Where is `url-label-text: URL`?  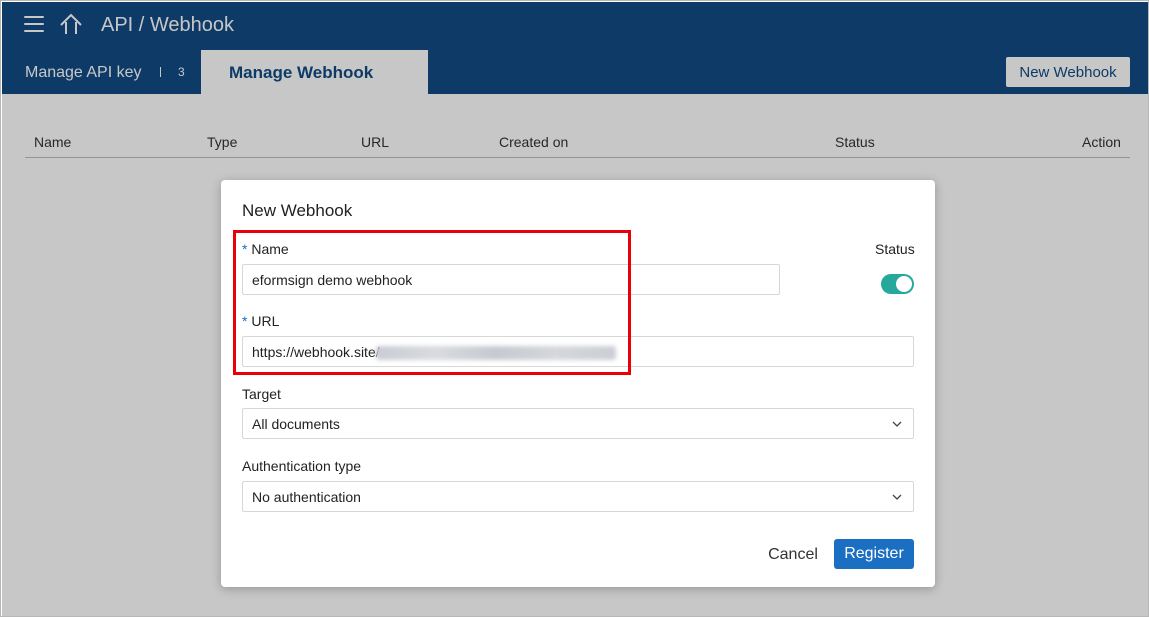 url-label-text: URL is located at coordinates (265, 321).